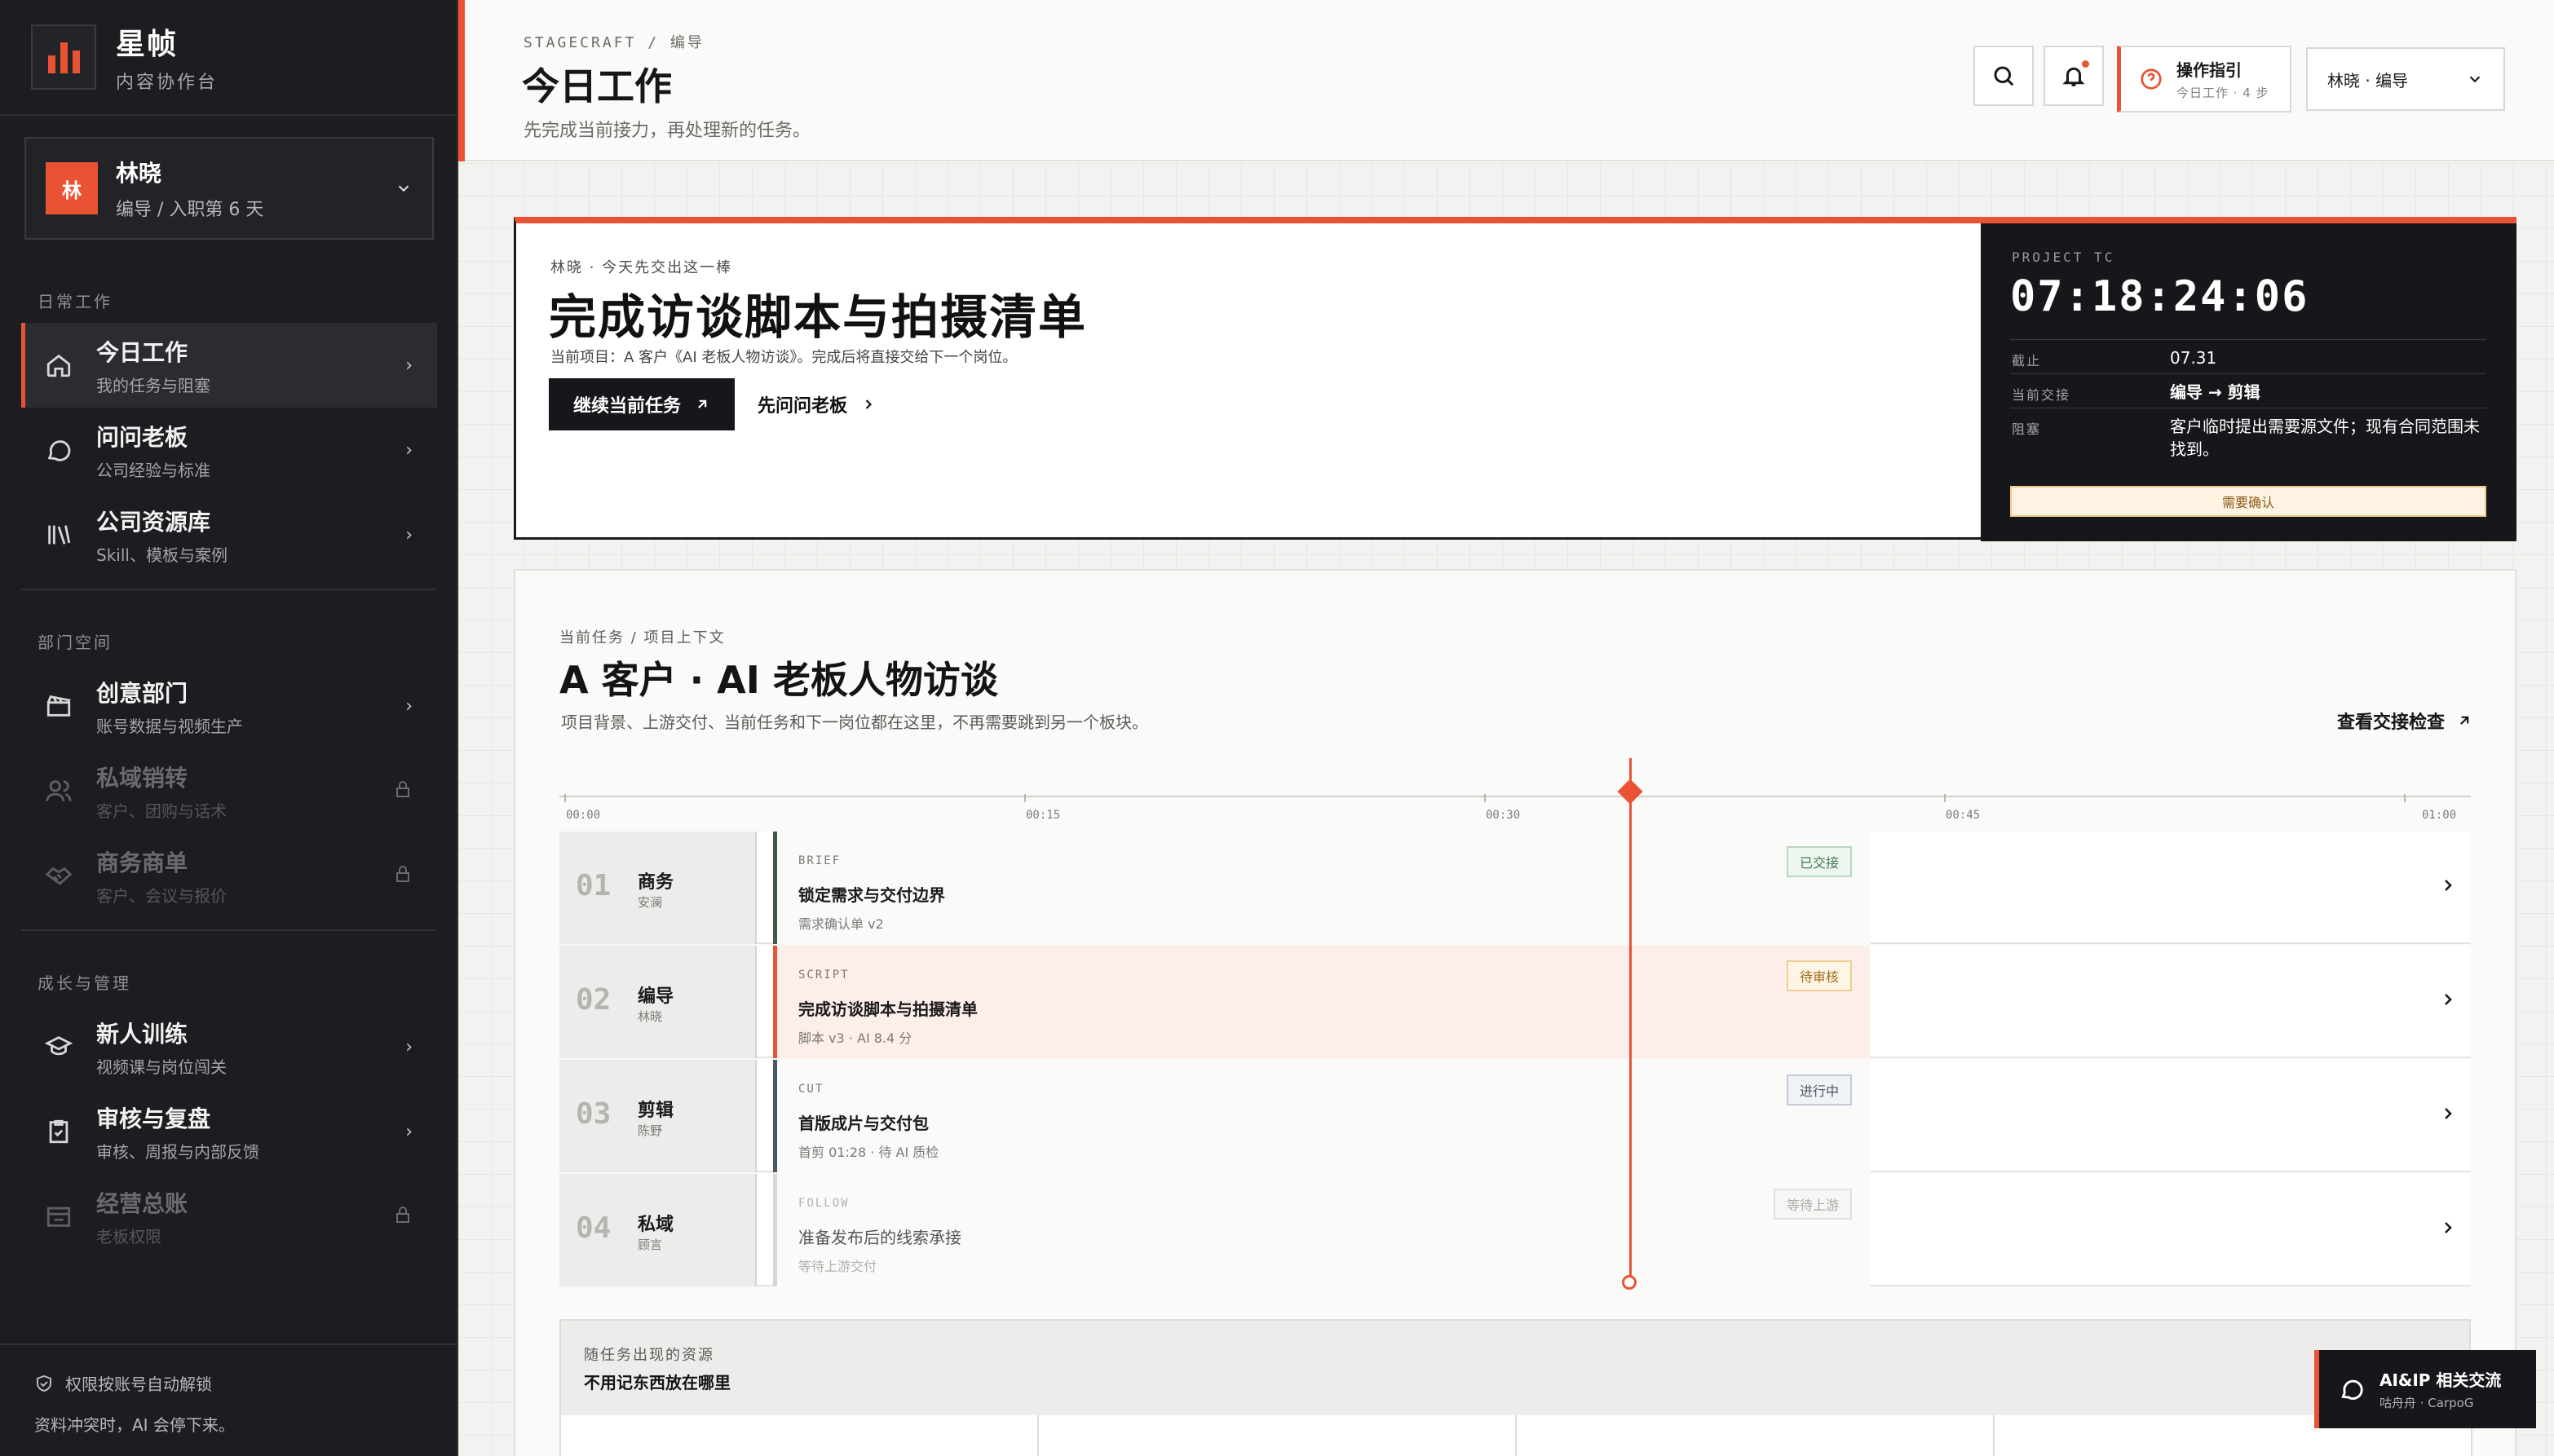 The height and width of the screenshot is (1456, 2554). I want to click on clipboard-icon, so click(58, 1131).